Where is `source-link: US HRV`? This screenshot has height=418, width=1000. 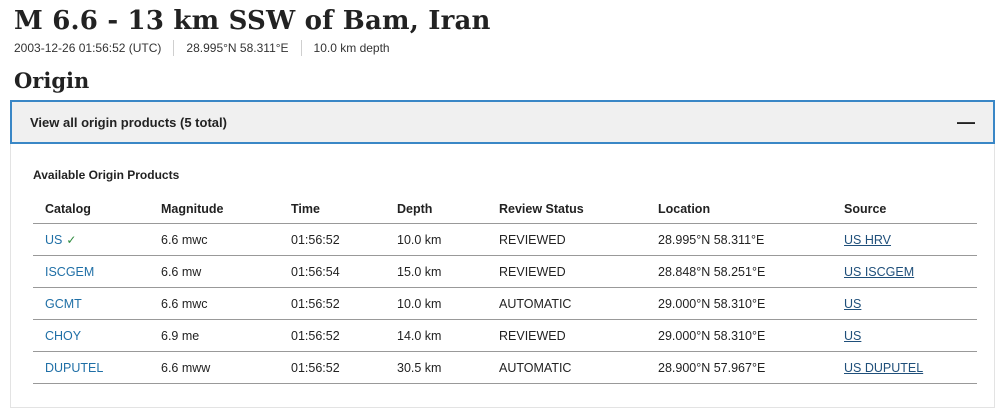 source-link: US HRV is located at coordinates (867, 240).